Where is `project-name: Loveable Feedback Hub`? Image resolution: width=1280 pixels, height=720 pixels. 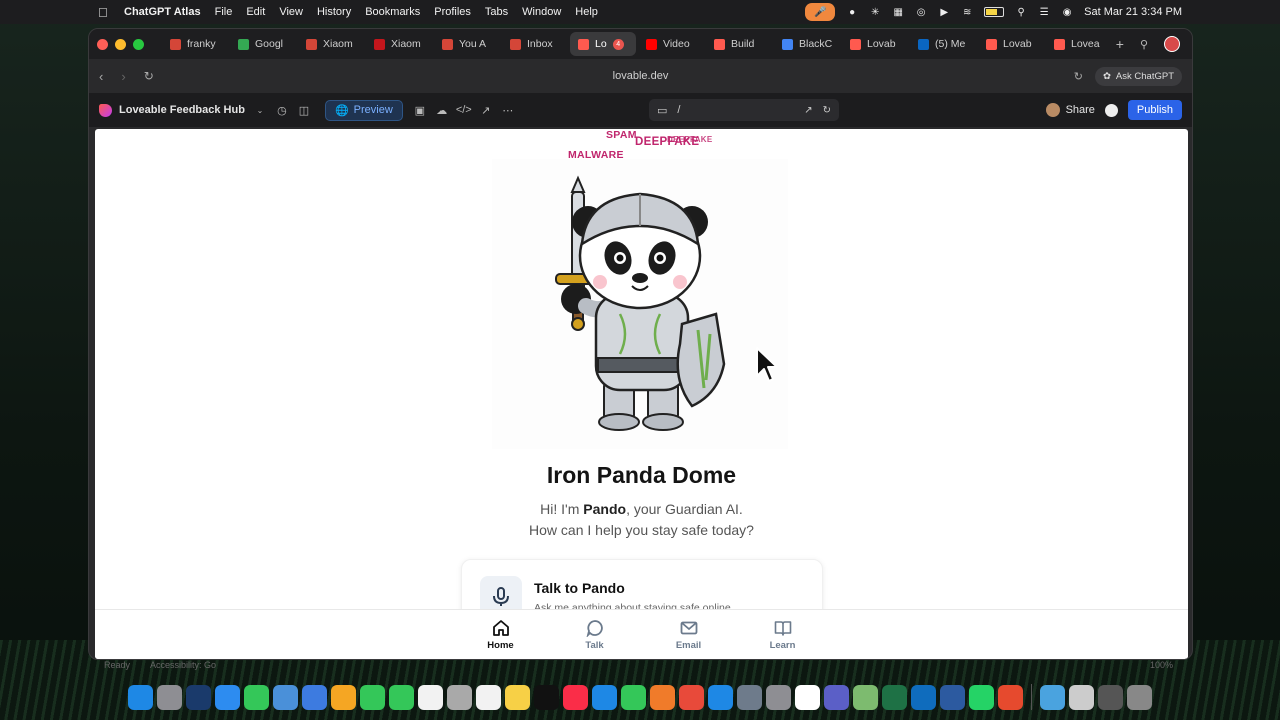
project-name: Loveable Feedback Hub is located at coordinates (182, 110).